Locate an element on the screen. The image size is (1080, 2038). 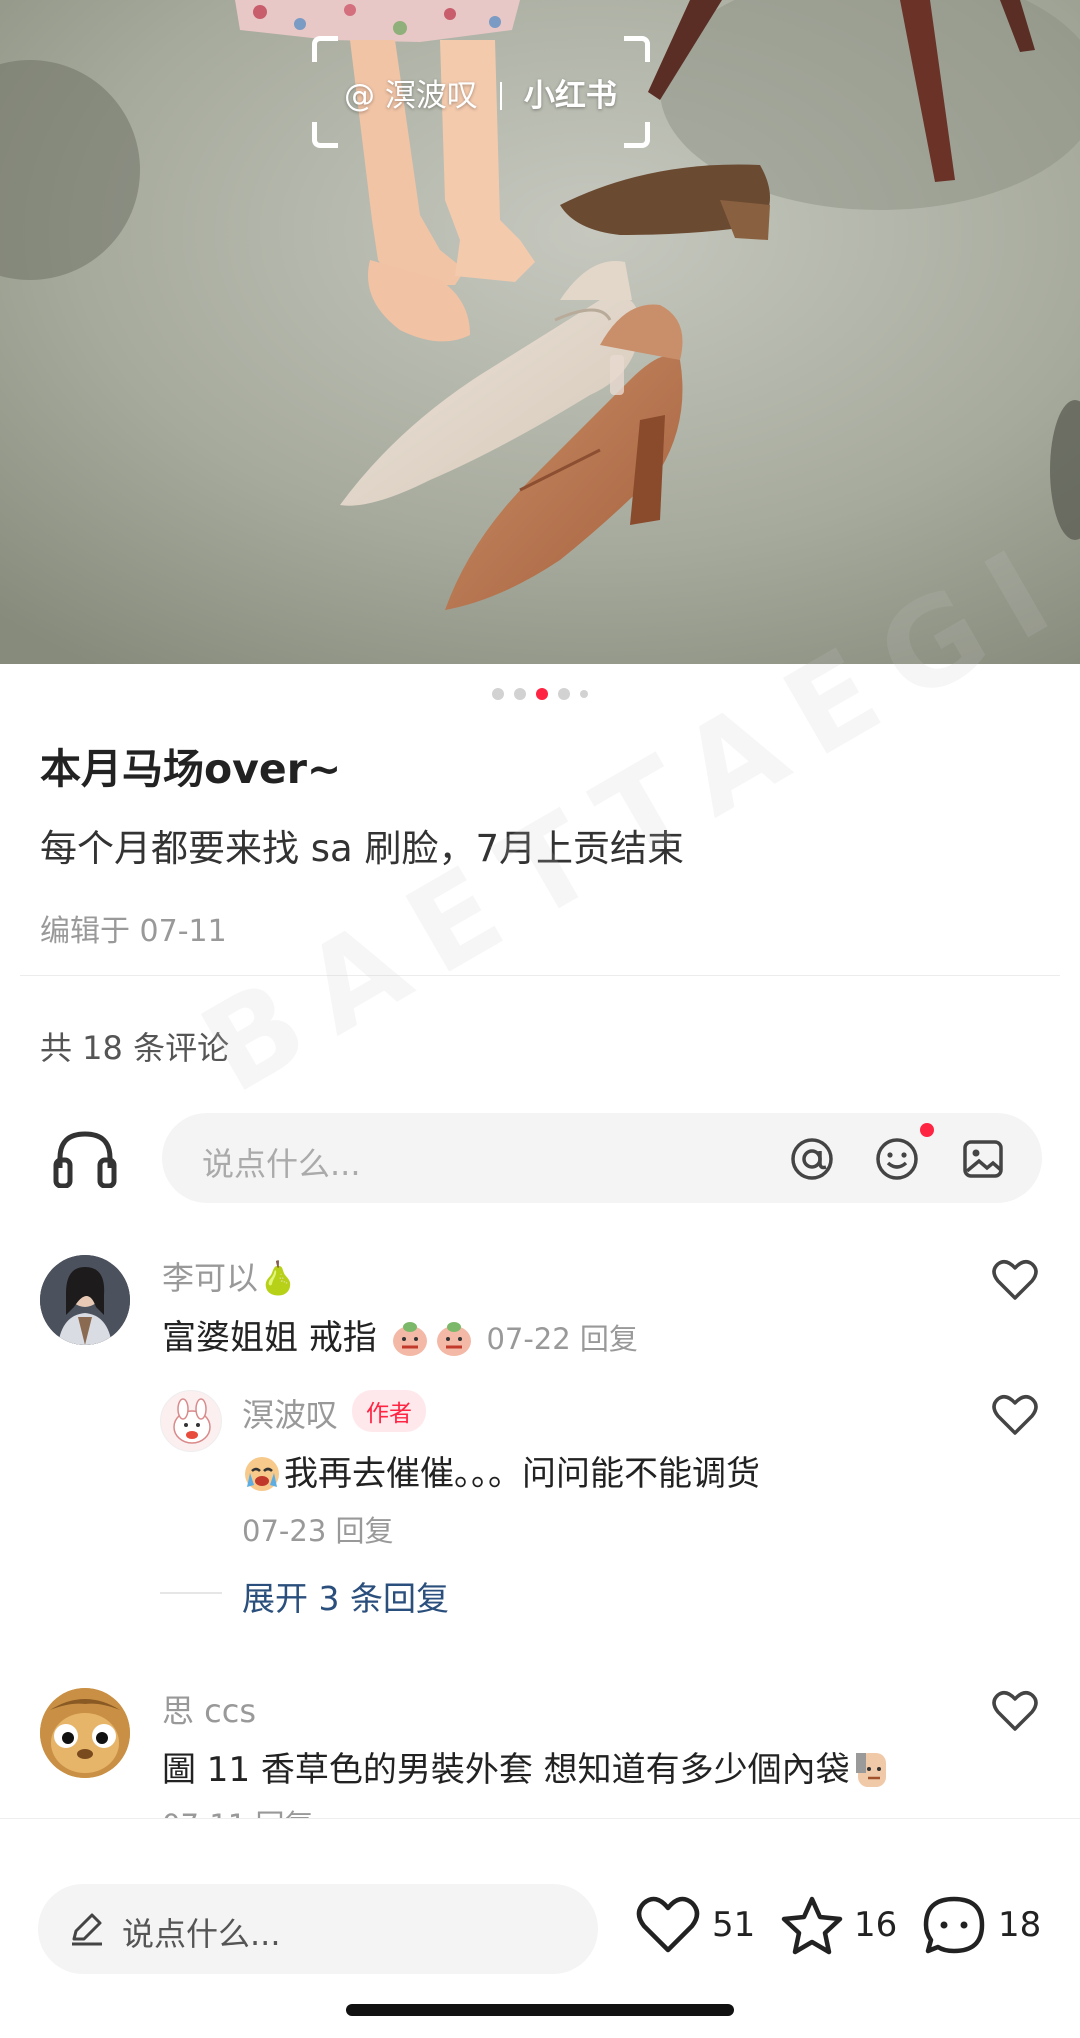
comment-count: 共 18 条评论 is located at coordinates (135, 1048).